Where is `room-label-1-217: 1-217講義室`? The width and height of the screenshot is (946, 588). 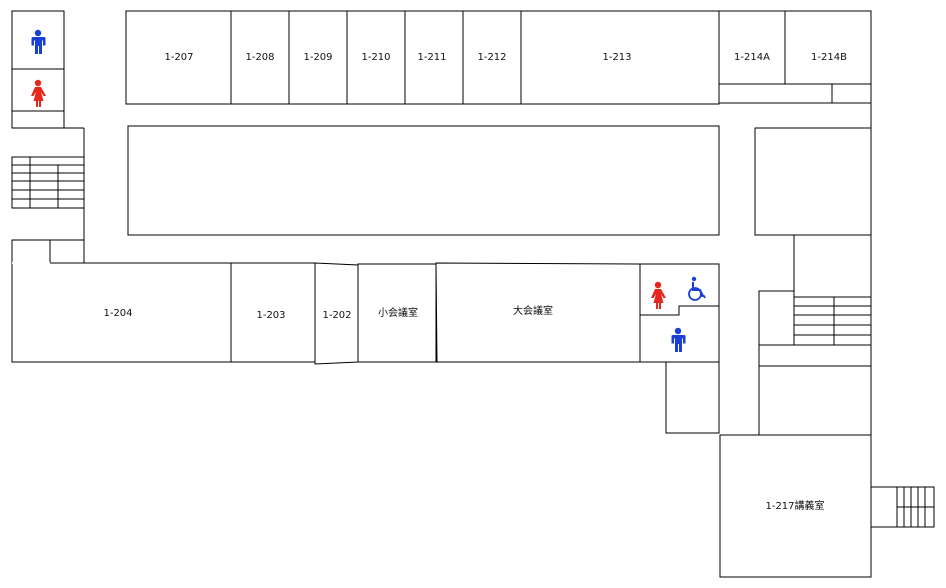 room-label-1-217: 1-217講義室 is located at coordinates (794, 505).